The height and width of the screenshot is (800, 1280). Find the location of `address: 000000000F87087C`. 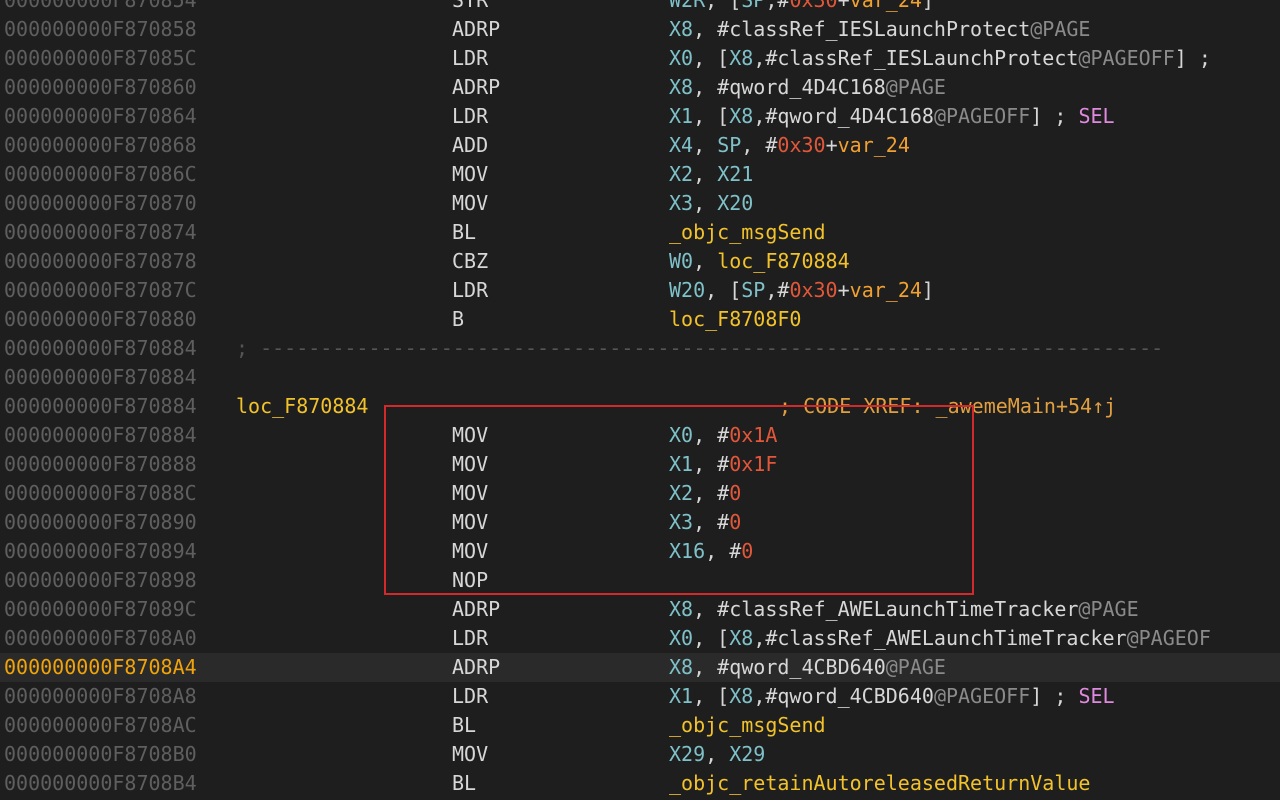

address: 000000000F87087C is located at coordinates (100, 290).